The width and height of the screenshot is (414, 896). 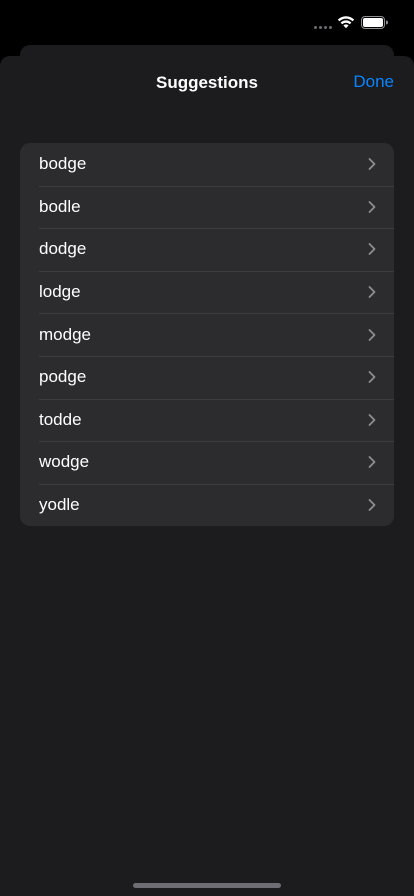 I want to click on list-item: modge, so click(x=207, y=334).